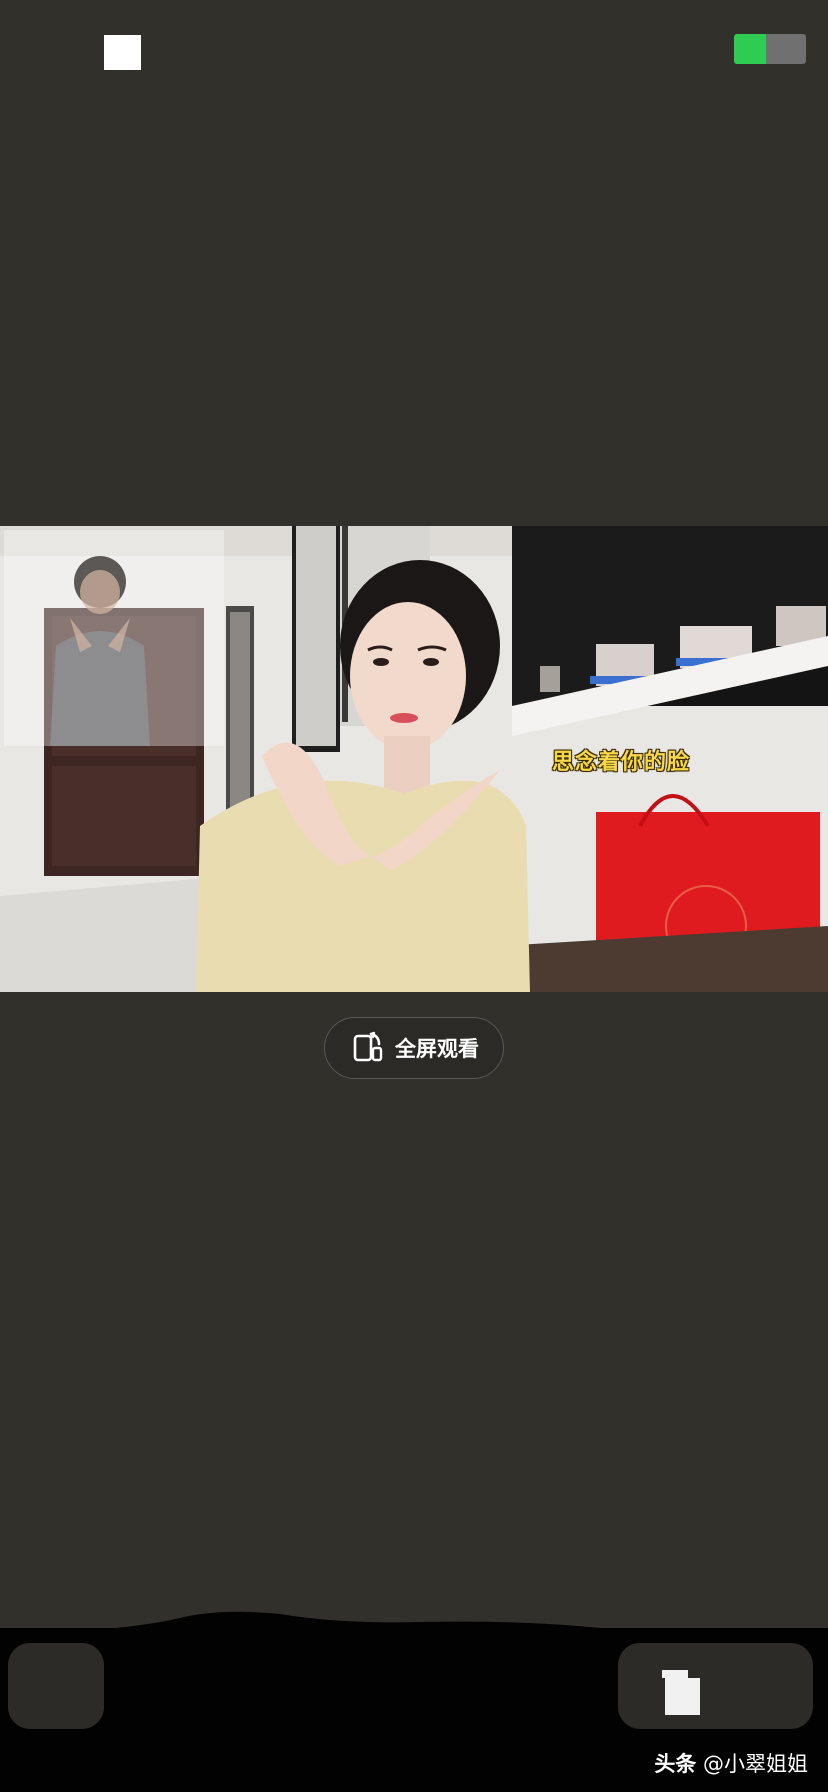  I want to click on bottom-right-icon-tab, so click(675, 1674).